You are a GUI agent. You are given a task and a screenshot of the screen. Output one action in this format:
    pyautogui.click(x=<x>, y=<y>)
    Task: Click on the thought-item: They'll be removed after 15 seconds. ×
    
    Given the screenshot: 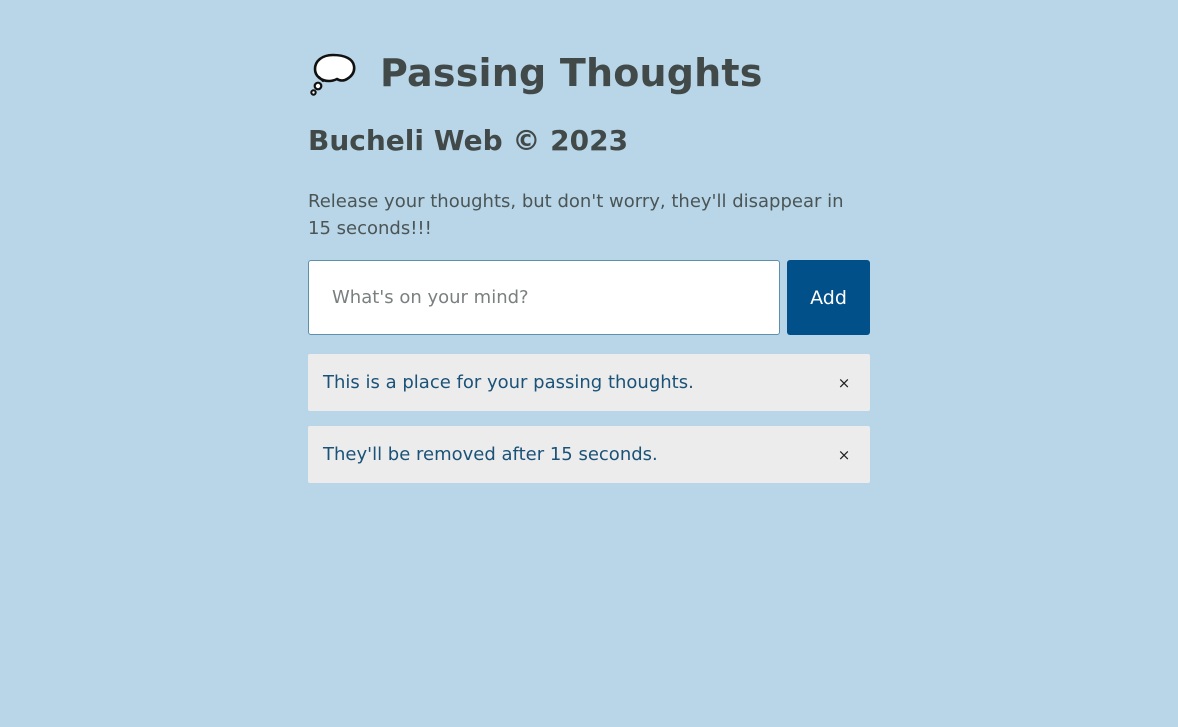 What is the action you would take?
    pyautogui.click(x=589, y=454)
    